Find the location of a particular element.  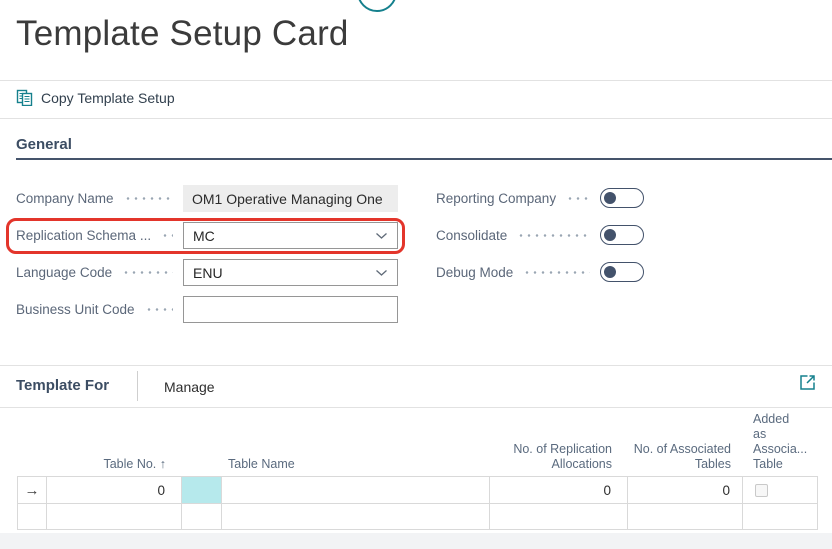

company-name-label: Company Name is located at coordinates (65, 198).